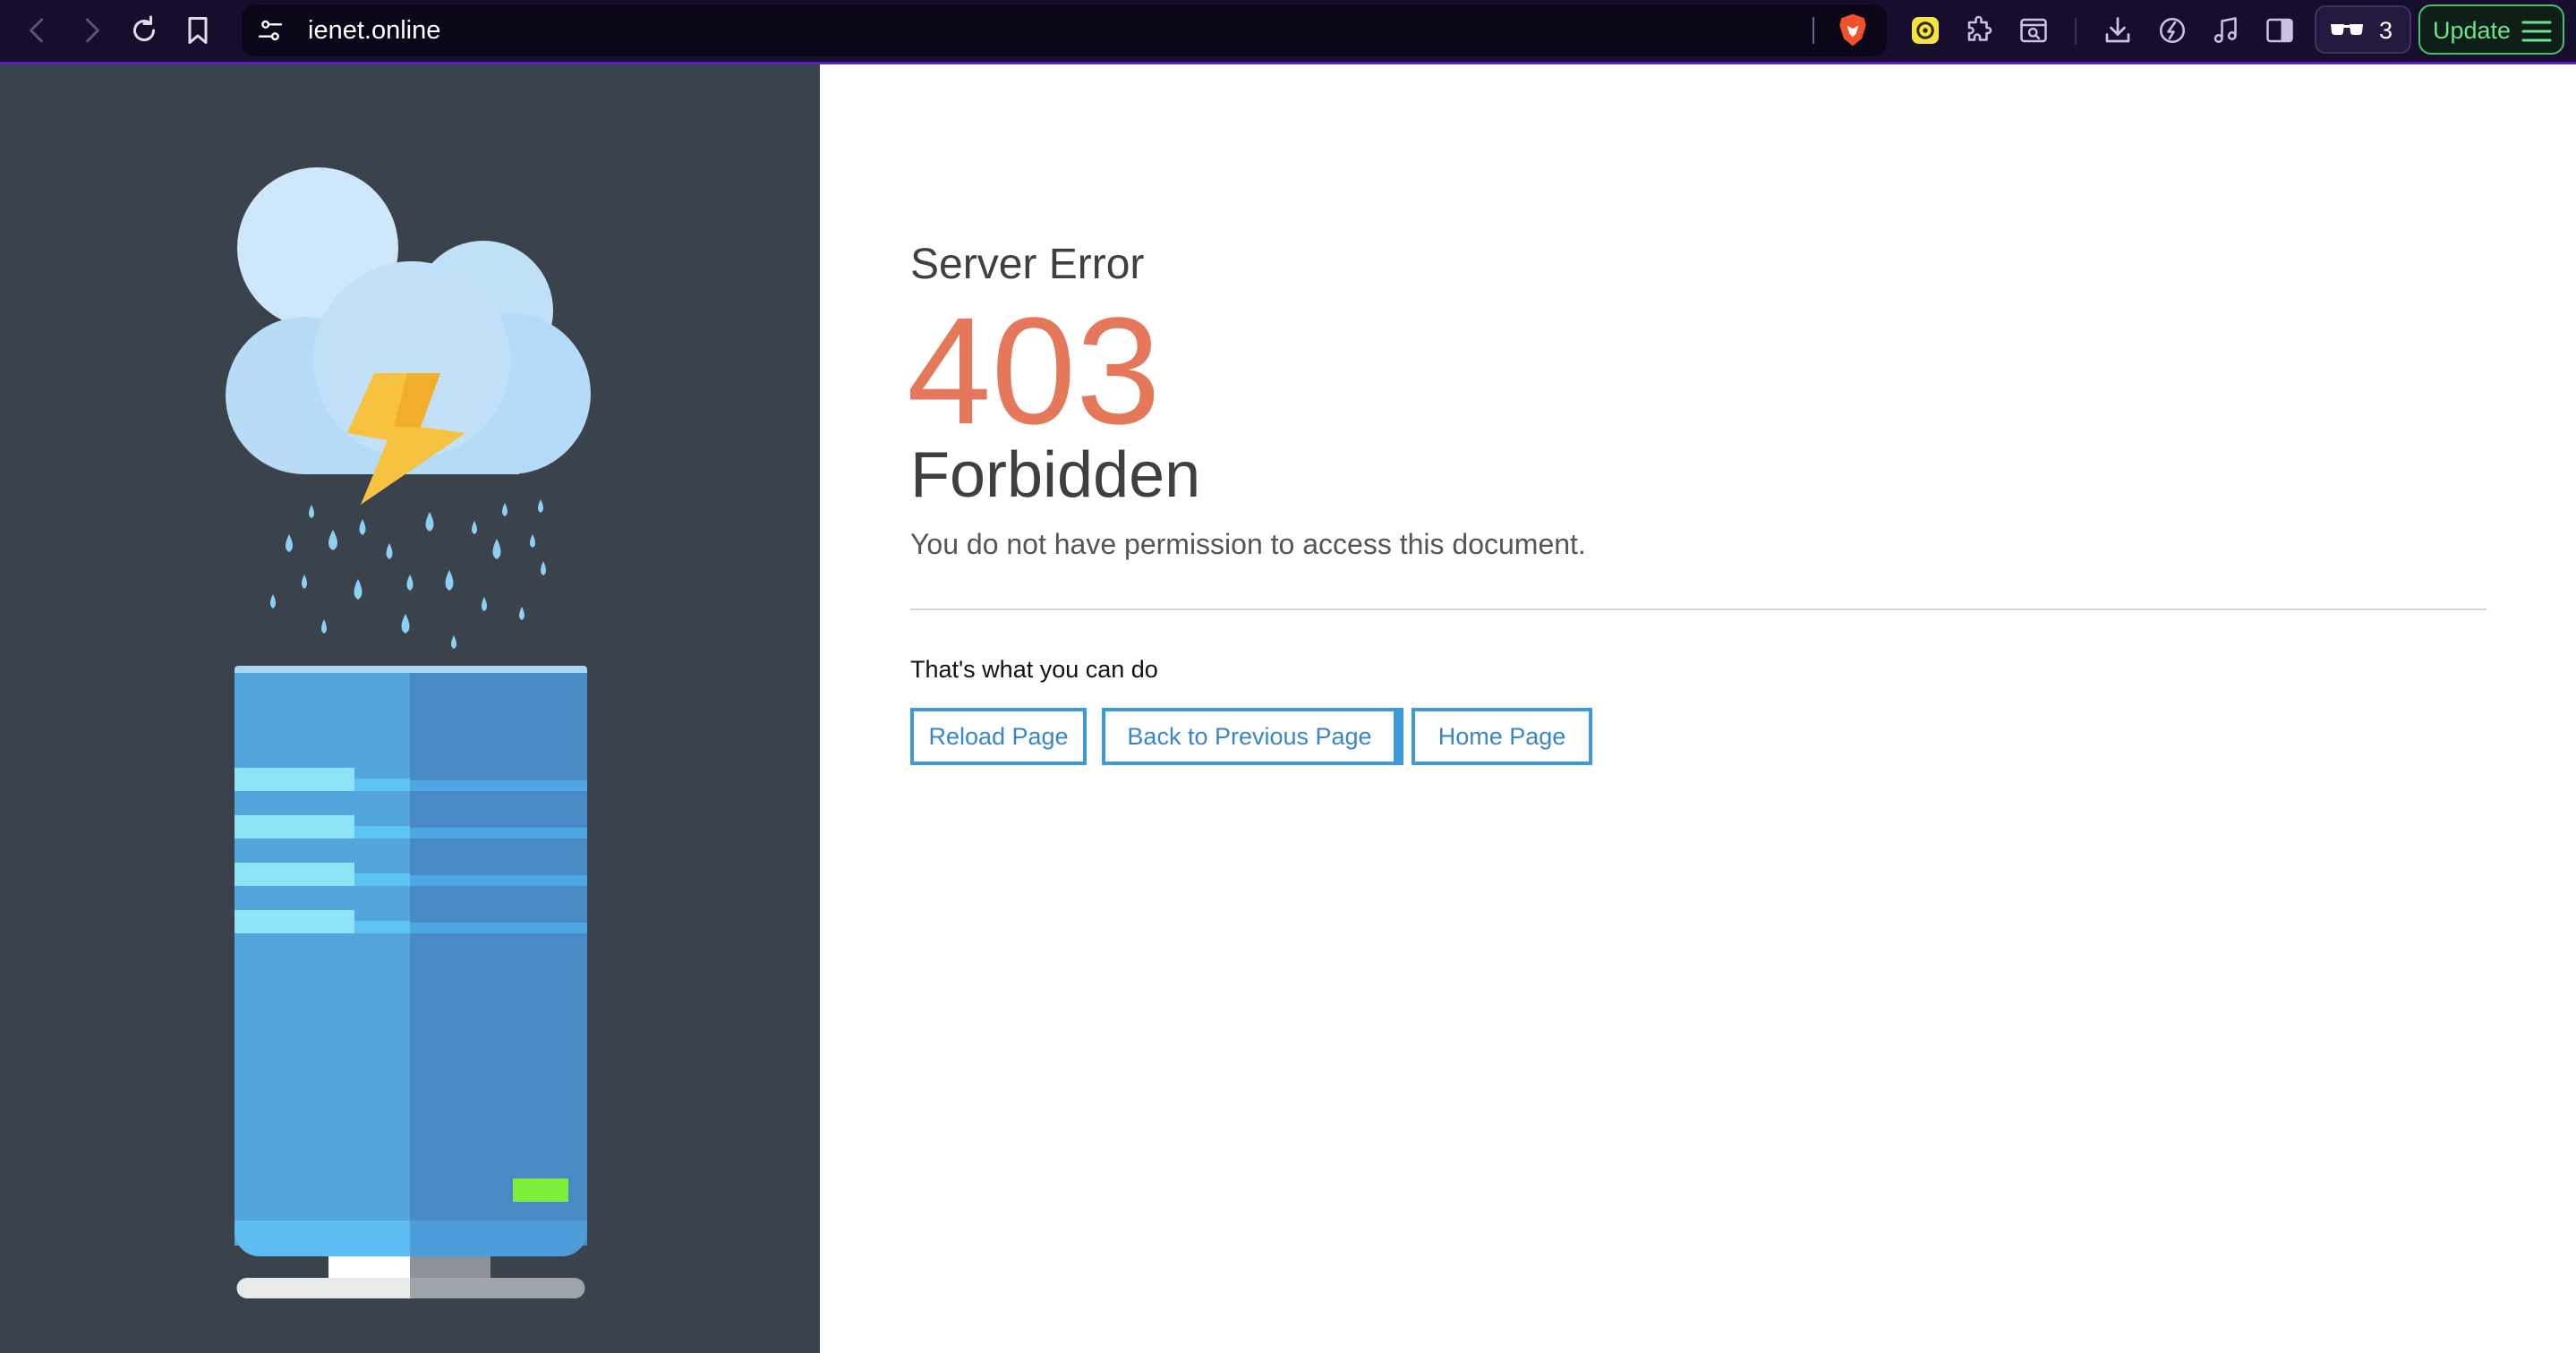 The height and width of the screenshot is (1353, 2576). Describe the element at coordinates (91, 30) in the screenshot. I see `forward-icon` at that location.